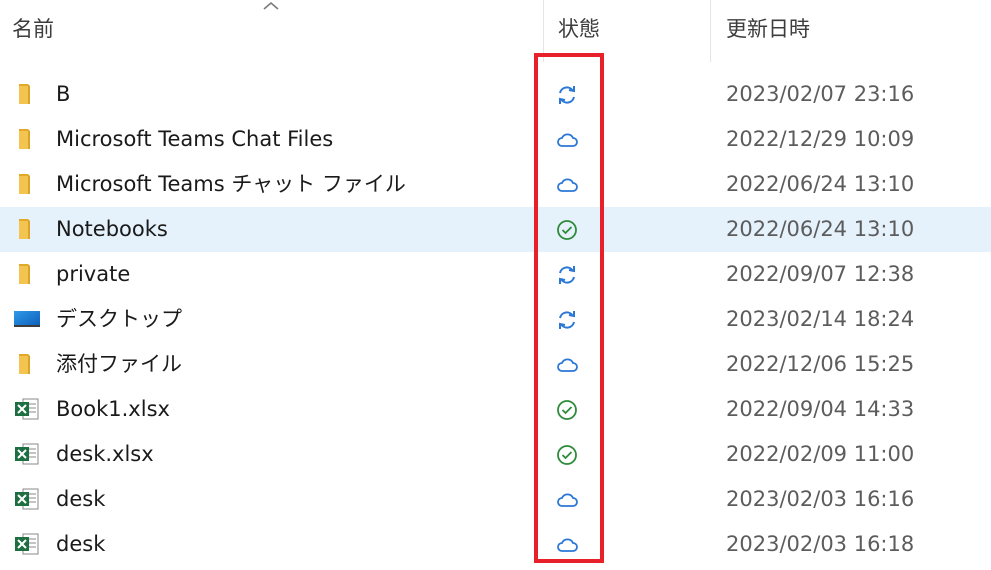 This screenshot has width=991, height=570. Describe the element at coordinates (495, 454) in the screenshot. I see `file-row: desk.xlsx 2022/02/09 11:00` at that location.